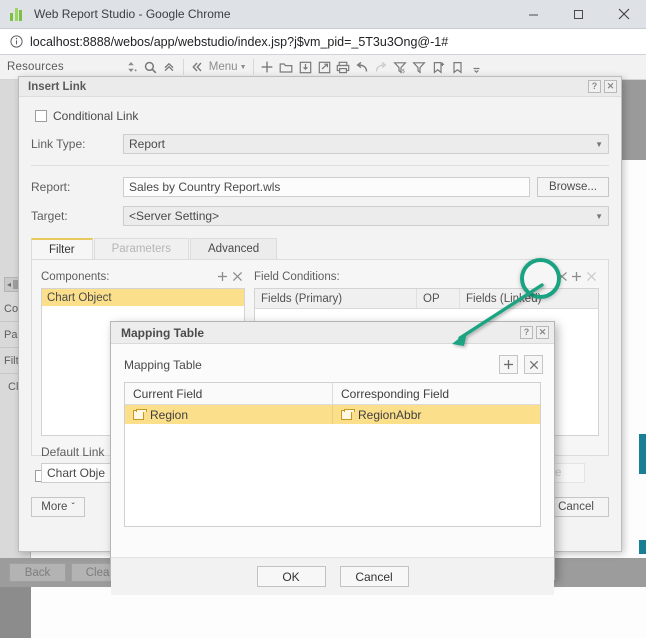  What do you see at coordinates (49, 216) in the screenshot?
I see `target-label: Target:` at bounding box center [49, 216].